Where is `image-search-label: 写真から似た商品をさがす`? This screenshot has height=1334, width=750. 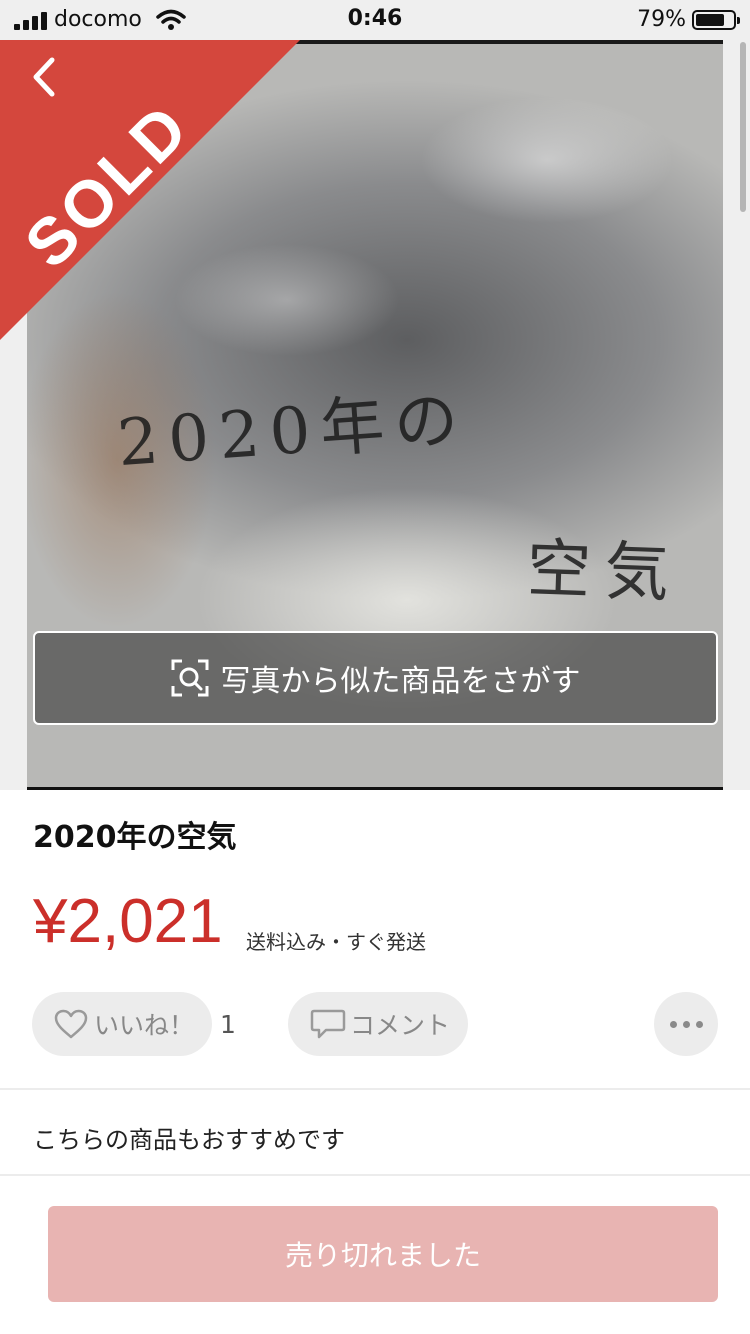 image-search-label: 写真から似た商品をさがす is located at coordinates (400, 681).